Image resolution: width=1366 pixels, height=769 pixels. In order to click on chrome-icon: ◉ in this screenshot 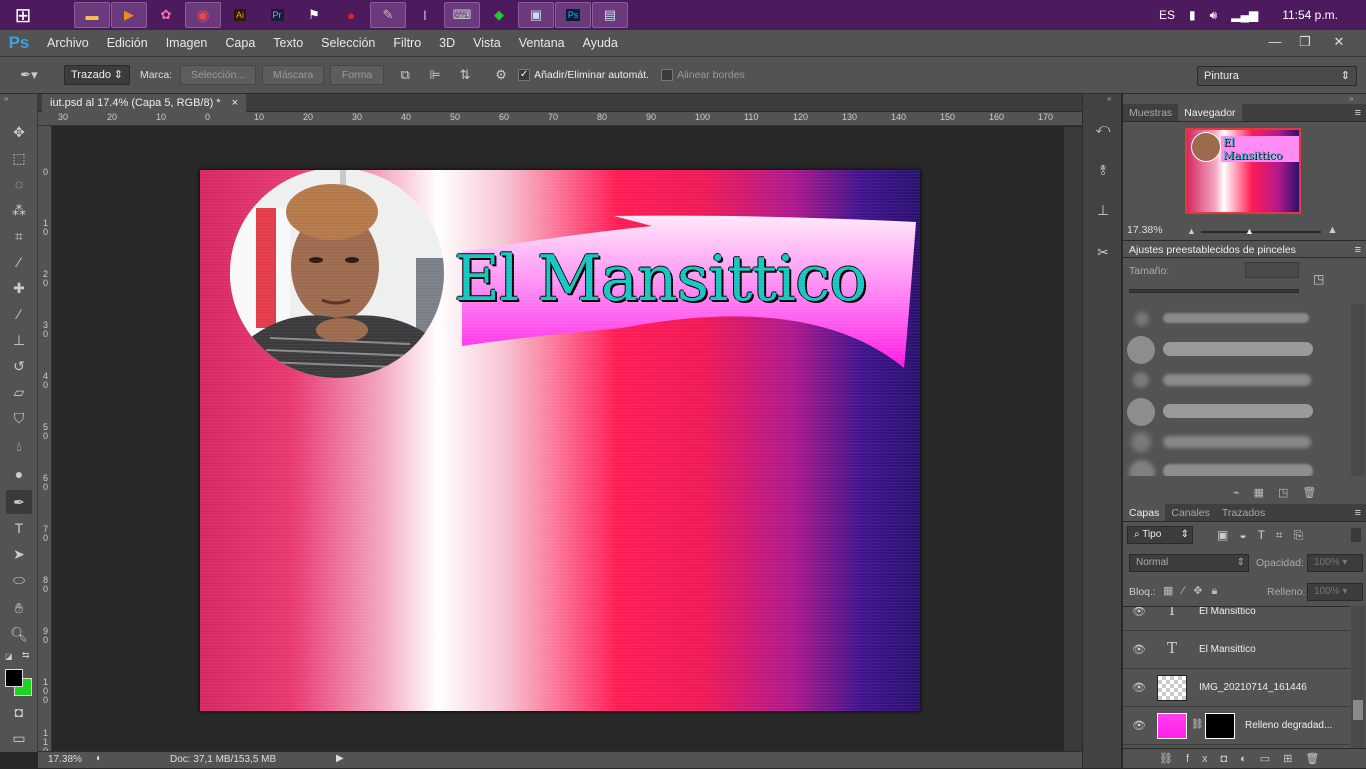, I will do `click(203, 15)`.